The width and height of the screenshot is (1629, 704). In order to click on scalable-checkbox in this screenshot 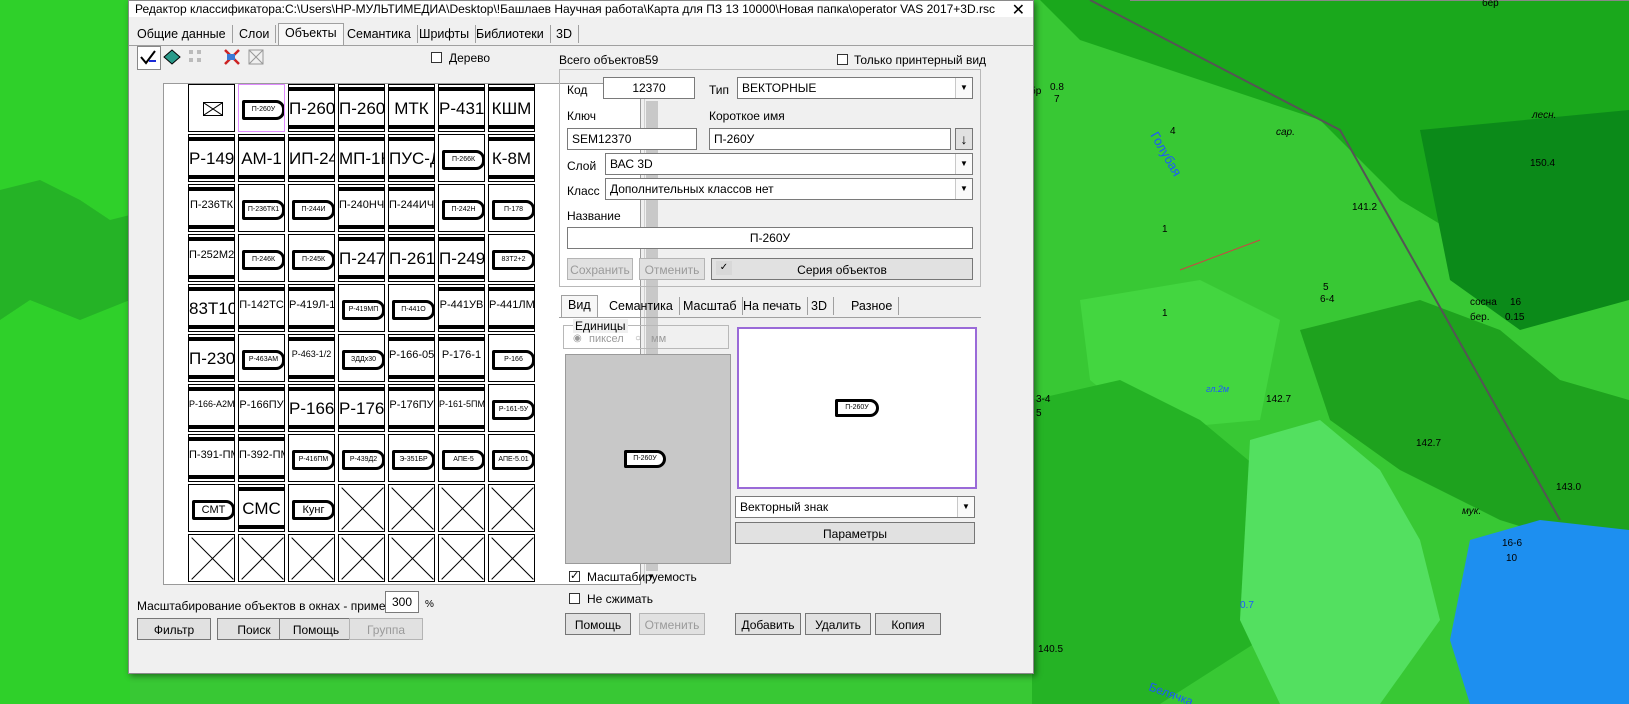, I will do `click(574, 575)`.